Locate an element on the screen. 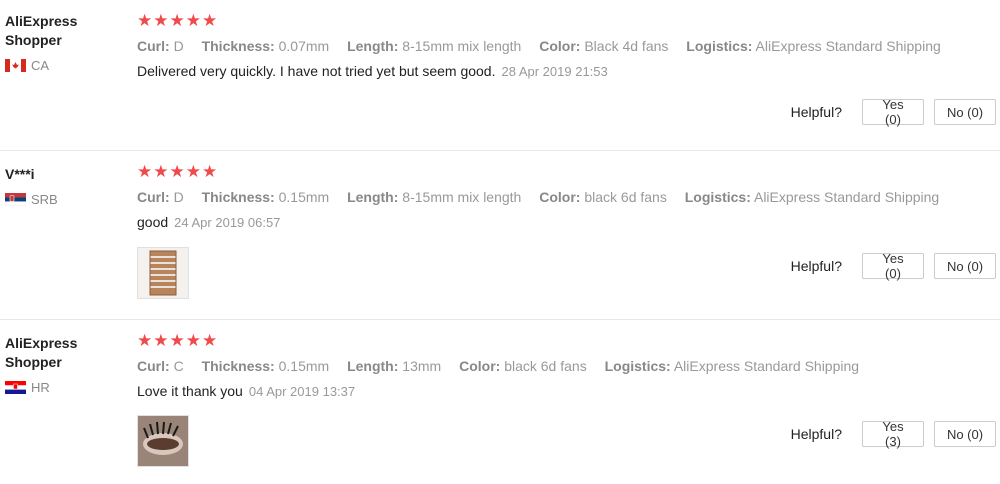 Image resolution: width=1000 pixels, height=484 pixels. attr-length: Length: 13mm is located at coordinates (394, 366).